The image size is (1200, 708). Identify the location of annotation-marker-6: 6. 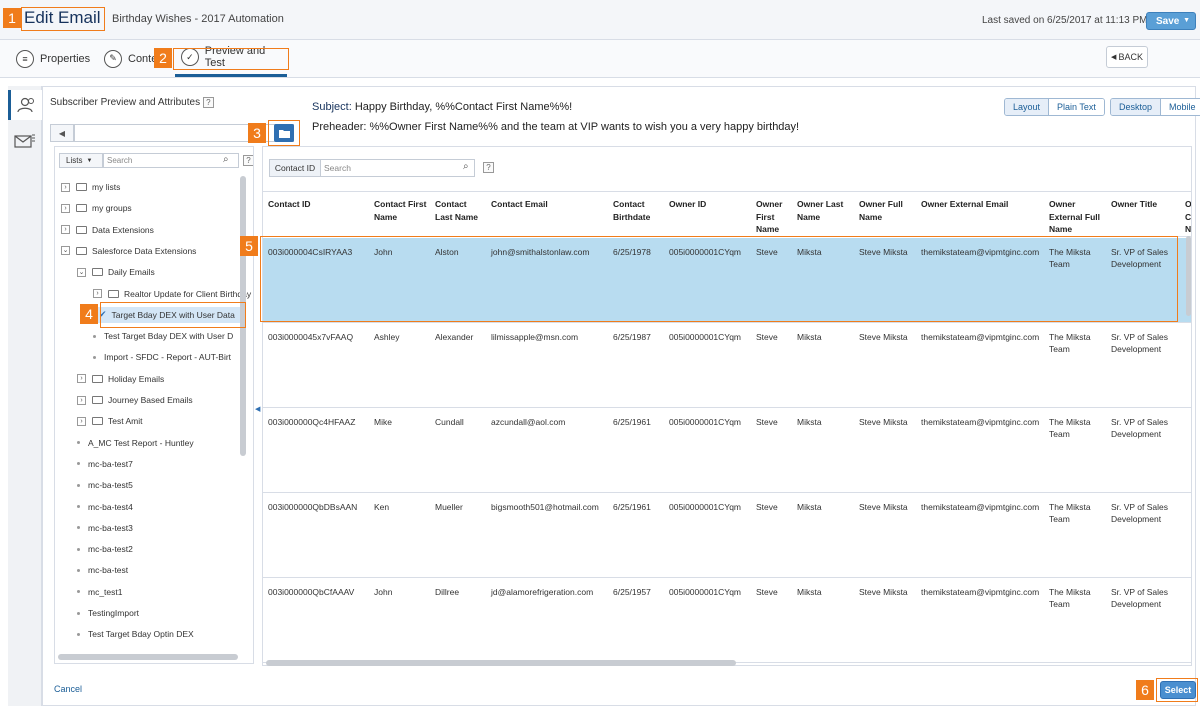
(1145, 690).